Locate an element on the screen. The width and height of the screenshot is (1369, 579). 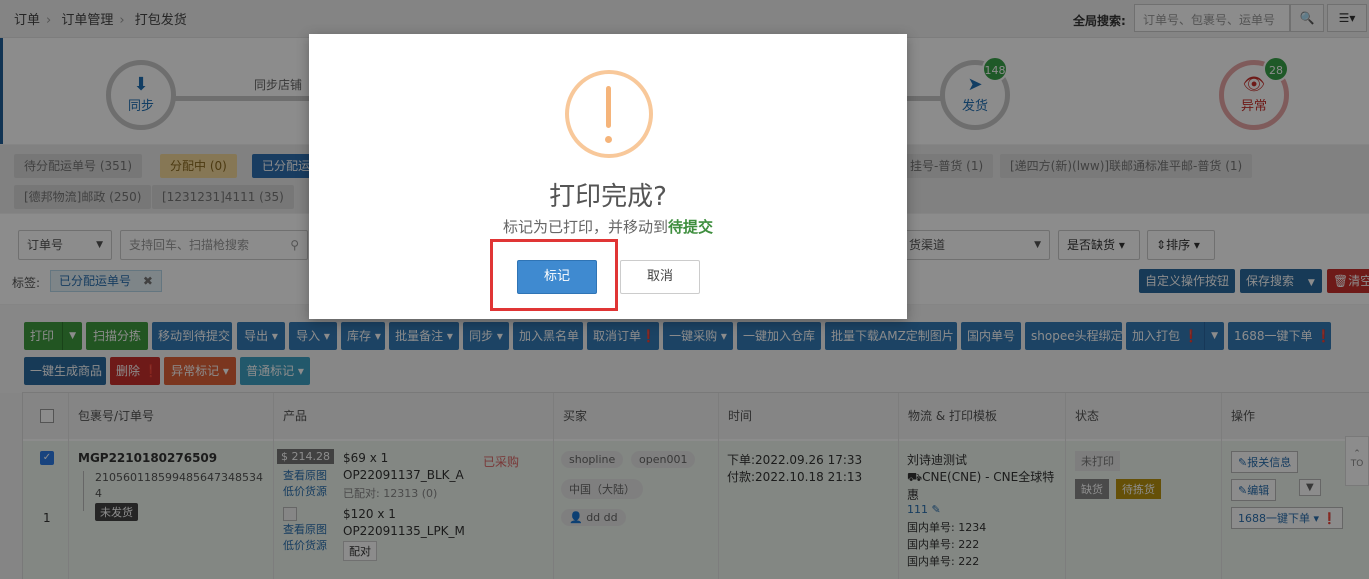
dialog-title: 打印完成? is located at coordinates (608, 197).